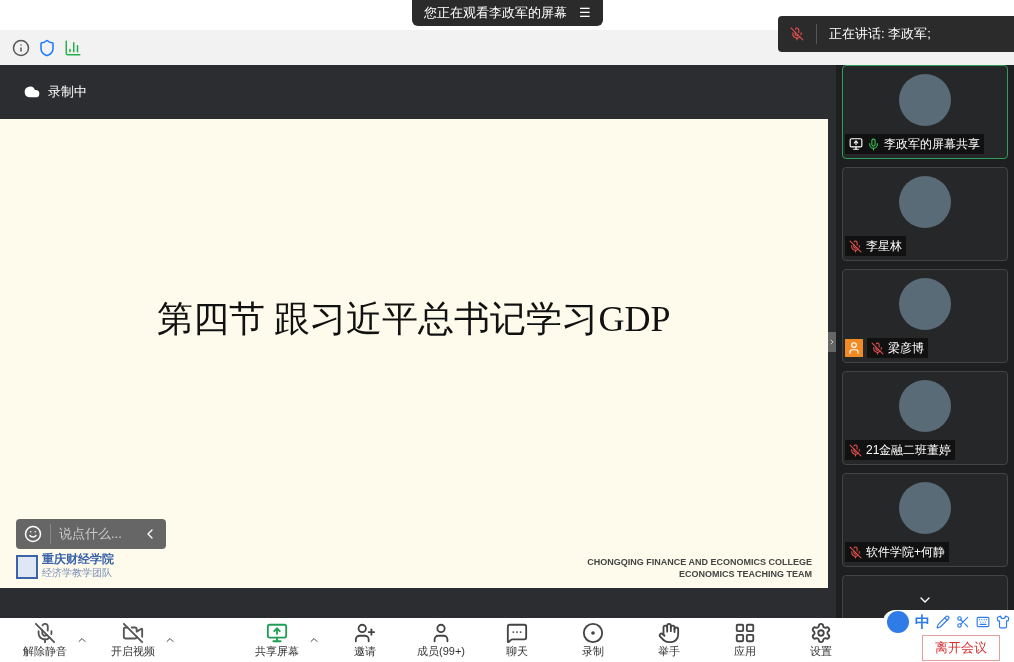 The width and height of the screenshot is (1014, 662). What do you see at coordinates (73, 47) in the screenshot?
I see `signal-icon` at bounding box center [73, 47].